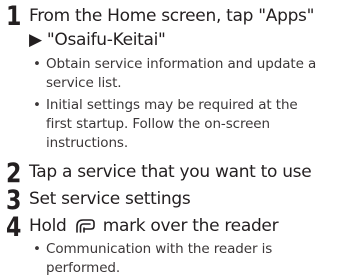 The width and height of the screenshot is (355, 279). What do you see at coordinates (14, 227) in the screenshot?
I see `step-number: 4` at bounding box center [14, 227].